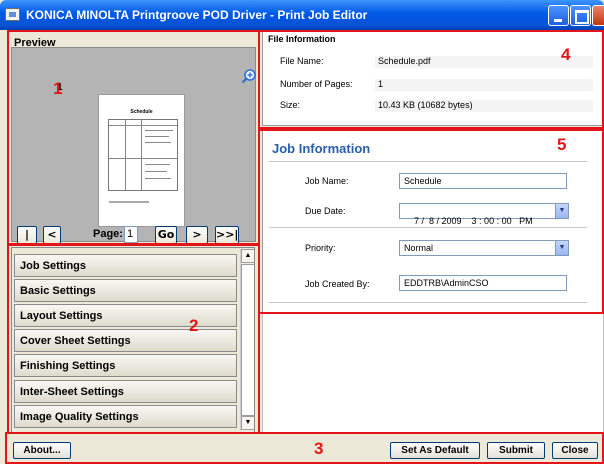 The height and width of the screenshot is (464, 604). Describe the element at coordinates (558, 15) in the screenshot. I see `minimize-button` at that location.